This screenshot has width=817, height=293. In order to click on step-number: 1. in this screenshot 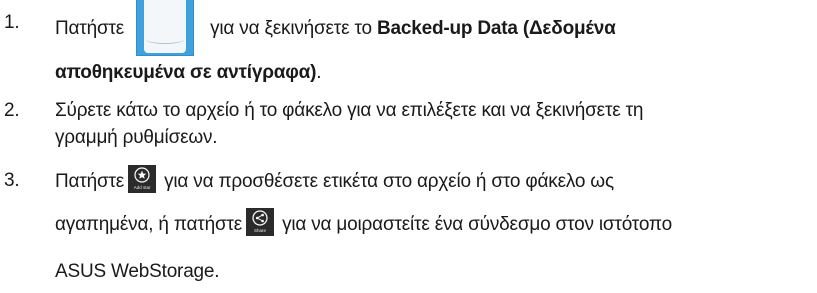, I will do `click(12, 22)`.